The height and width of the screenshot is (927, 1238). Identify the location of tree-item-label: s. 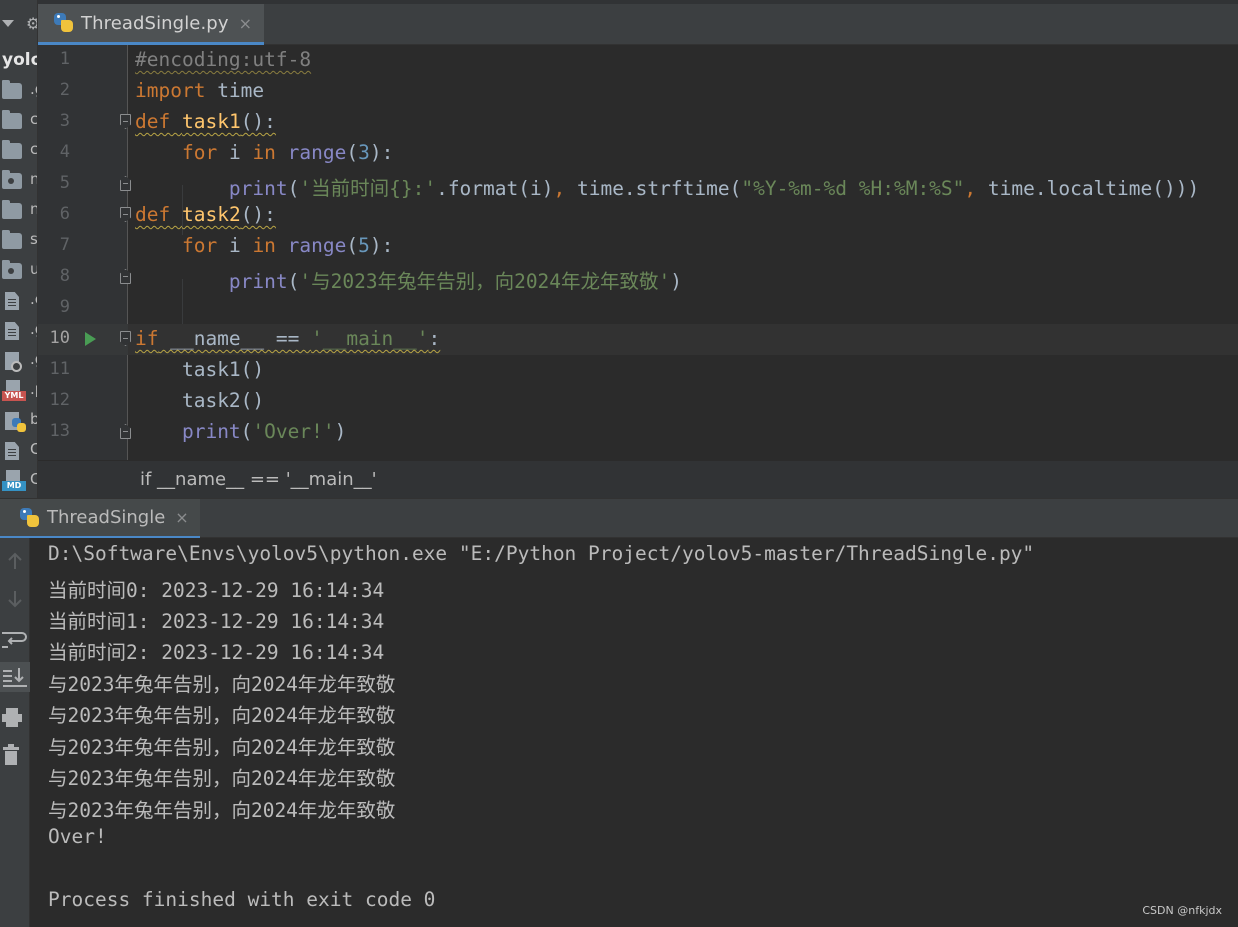
(34, 239).